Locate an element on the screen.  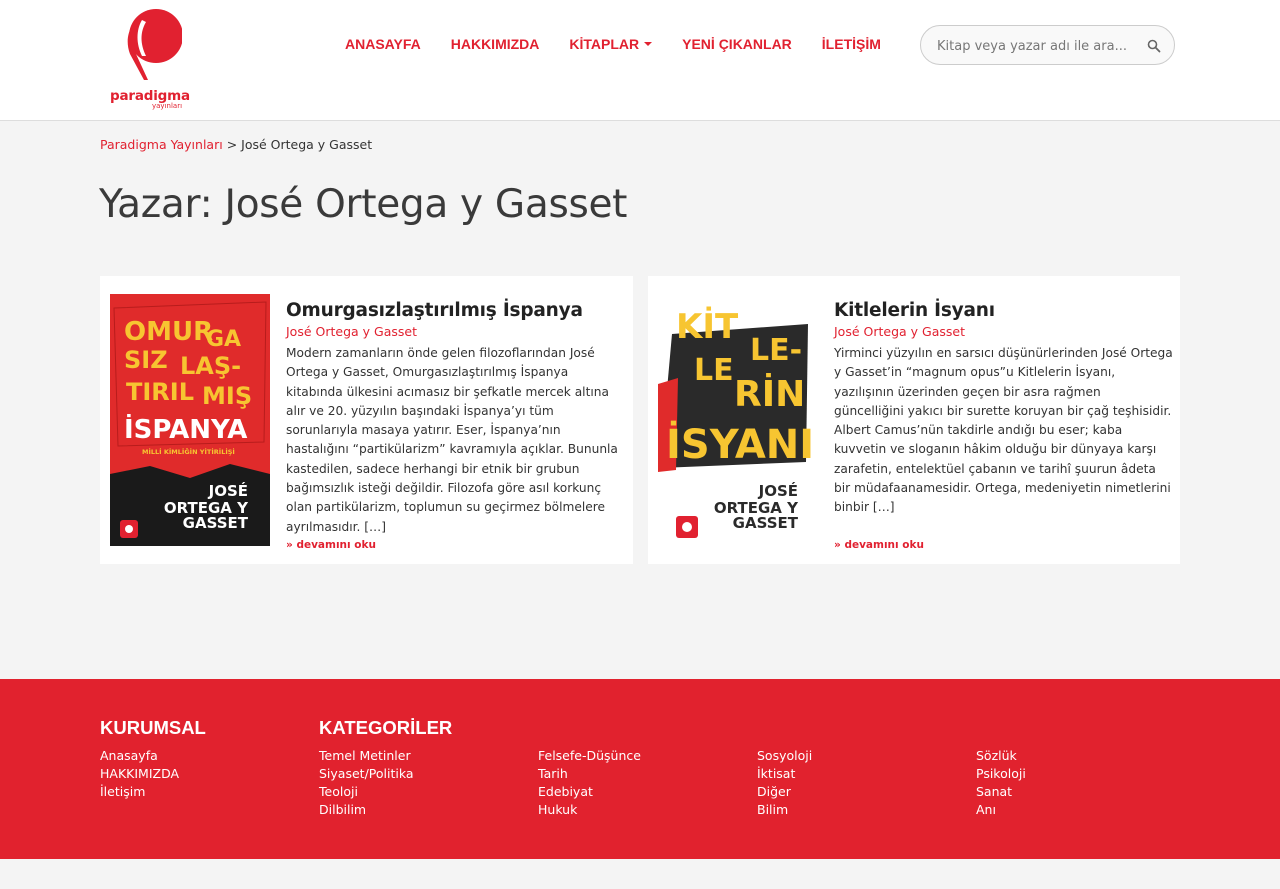
search-box is located at coordinates (1047, 45).